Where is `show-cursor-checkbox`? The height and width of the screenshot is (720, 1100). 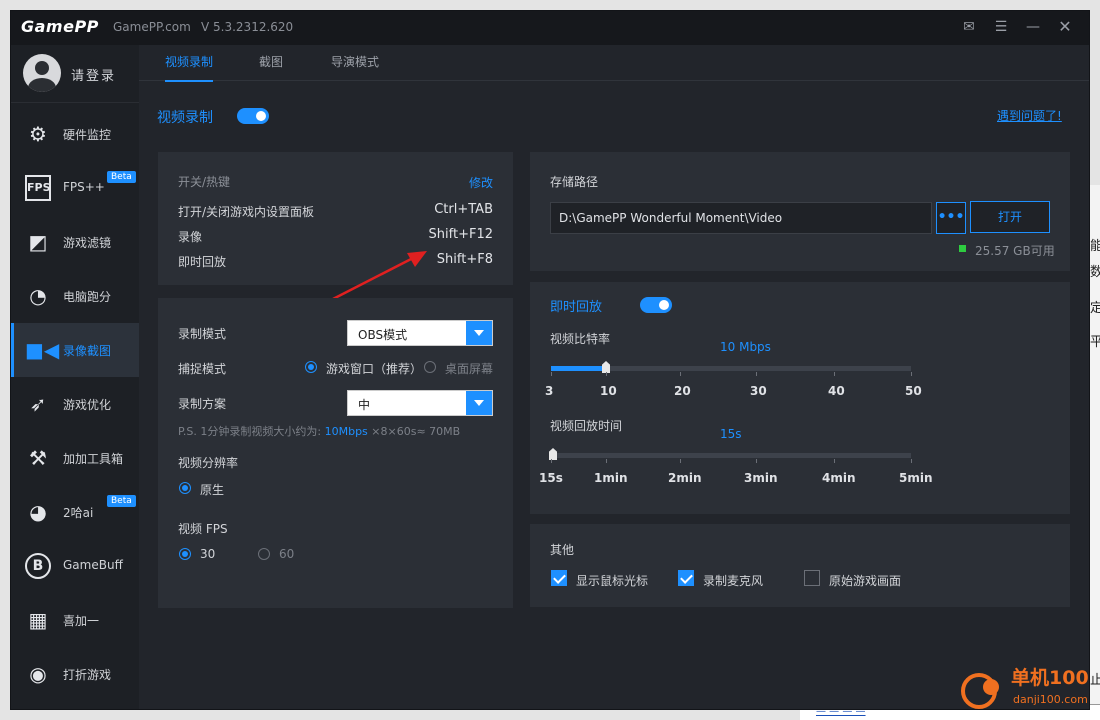
show-cursor-checkbox is located at coordinates (559, 578).